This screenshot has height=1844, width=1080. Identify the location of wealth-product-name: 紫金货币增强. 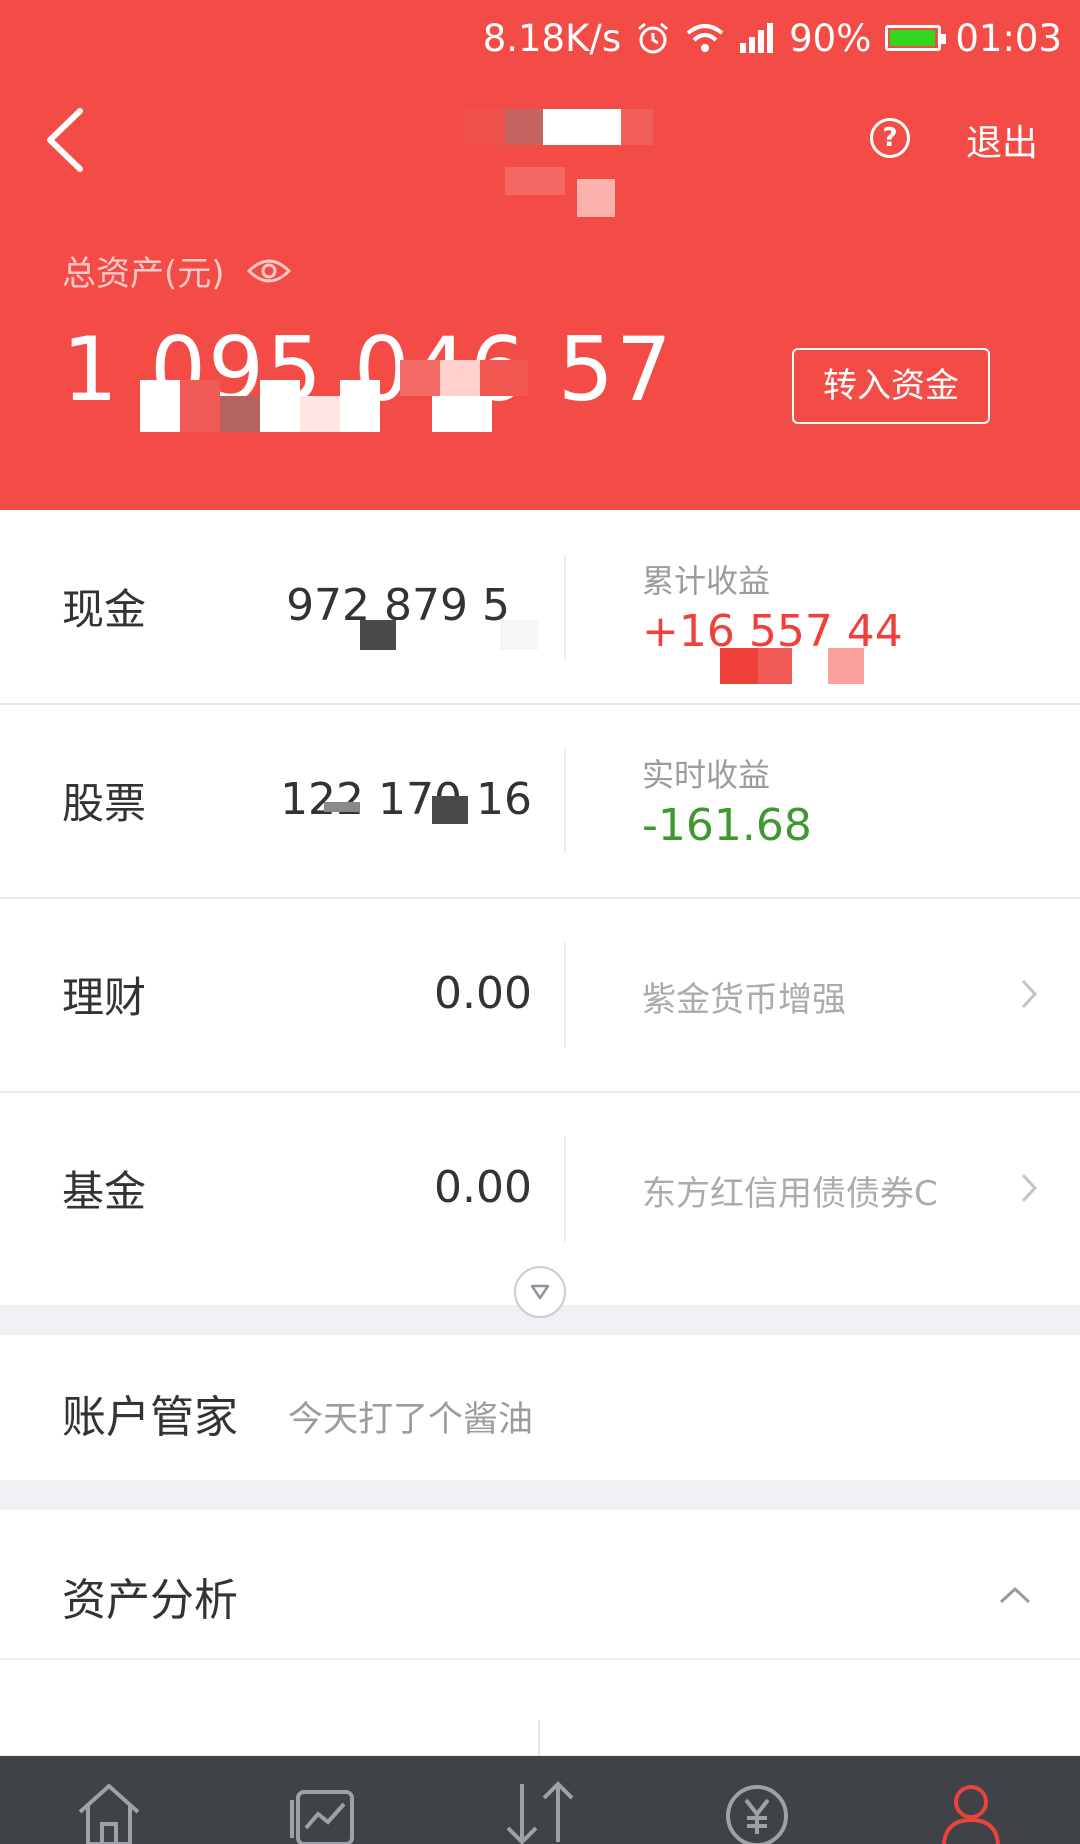
(744, 996).